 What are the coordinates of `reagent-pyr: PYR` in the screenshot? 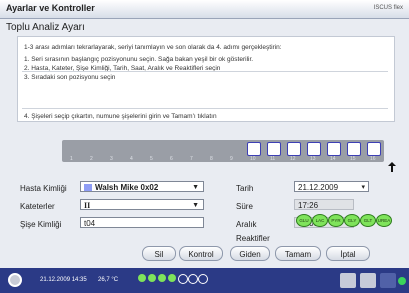 It's located at (336, 220).